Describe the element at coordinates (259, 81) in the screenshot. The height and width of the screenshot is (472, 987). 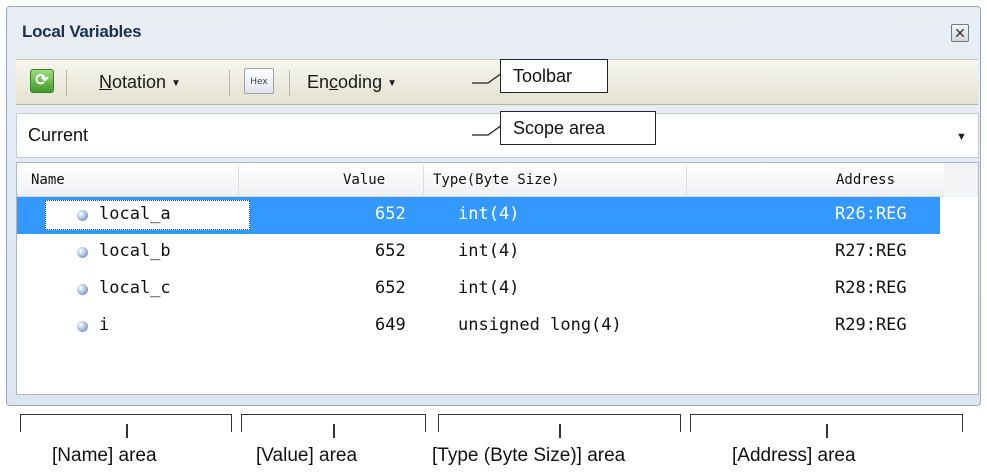
I see `hex-display-icon: Hex` at that location.